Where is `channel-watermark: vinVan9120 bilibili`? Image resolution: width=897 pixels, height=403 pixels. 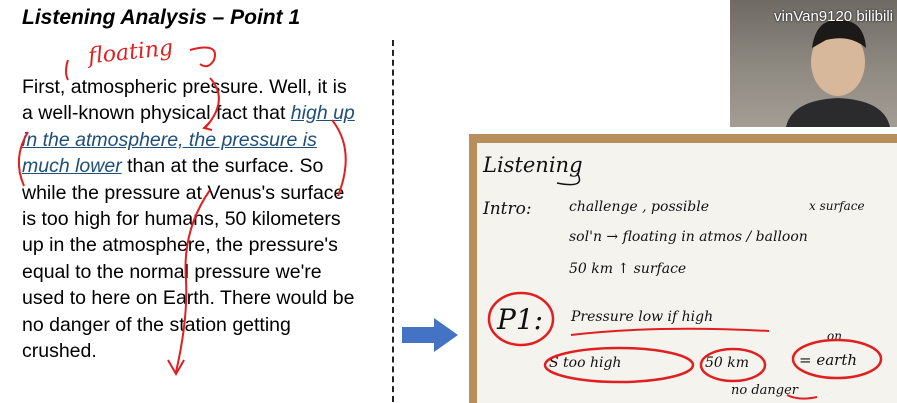
channel-watermark: vinVan9120 bilibili is located at coordinates (833, 16).